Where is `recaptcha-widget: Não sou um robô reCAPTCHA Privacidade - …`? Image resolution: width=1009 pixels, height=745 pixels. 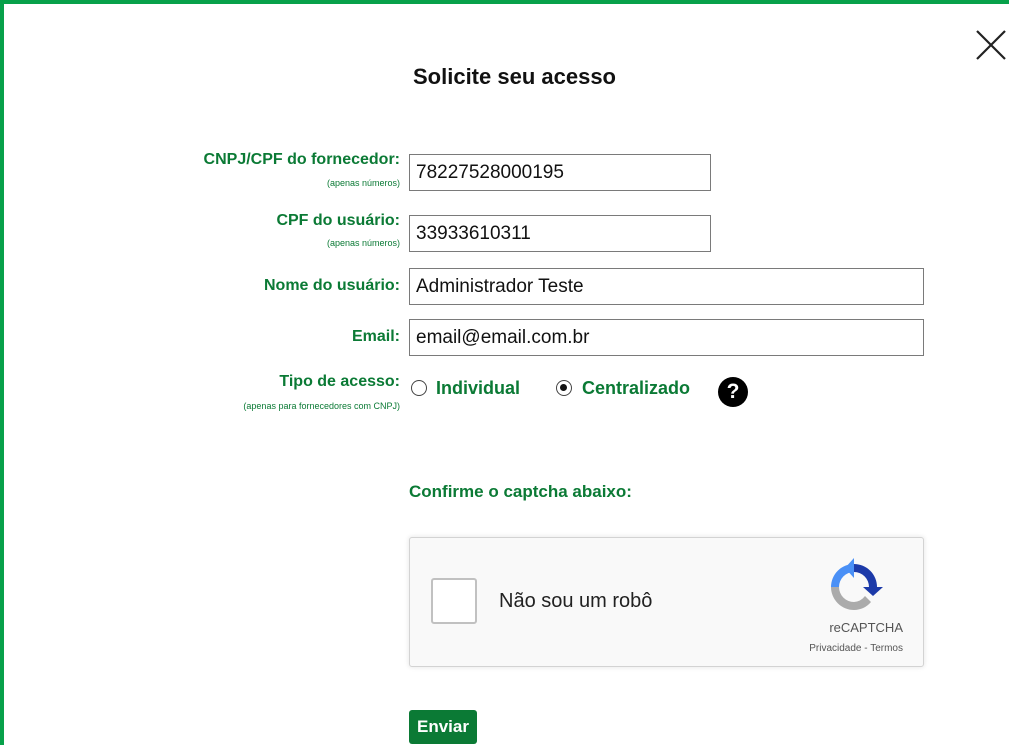
recaptcha-widget: Não sou um robô reCAPTCHA Privacidade - … is located at coordinates (666, 602).